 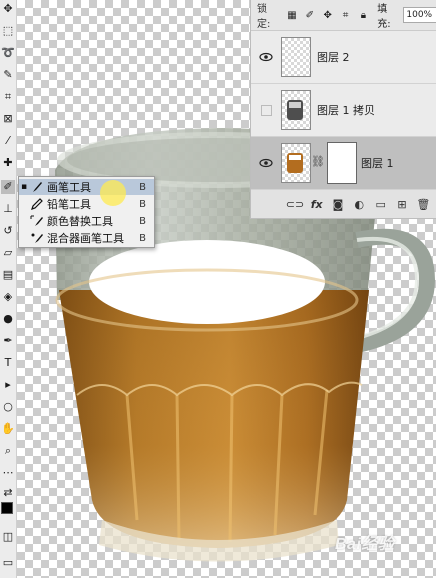 I want to click on lock-label: 锁定:, so click(x=264, y=17).